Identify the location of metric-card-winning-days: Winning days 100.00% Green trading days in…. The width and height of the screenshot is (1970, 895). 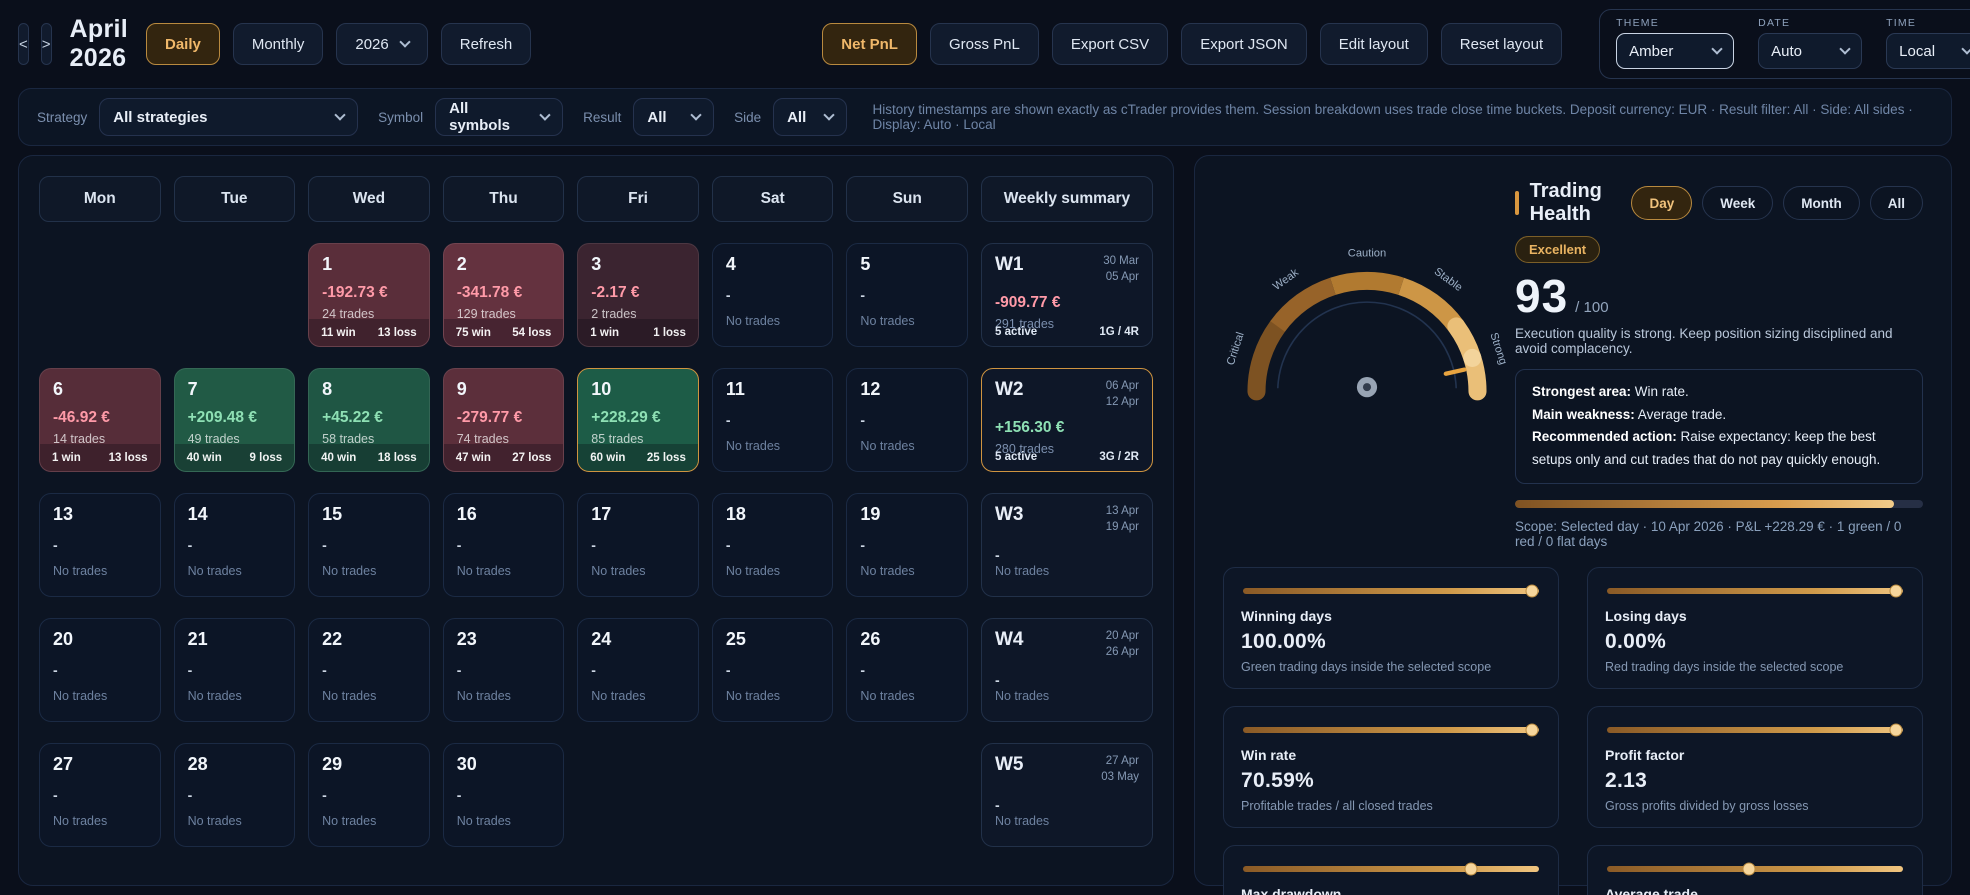
(1391, 627).